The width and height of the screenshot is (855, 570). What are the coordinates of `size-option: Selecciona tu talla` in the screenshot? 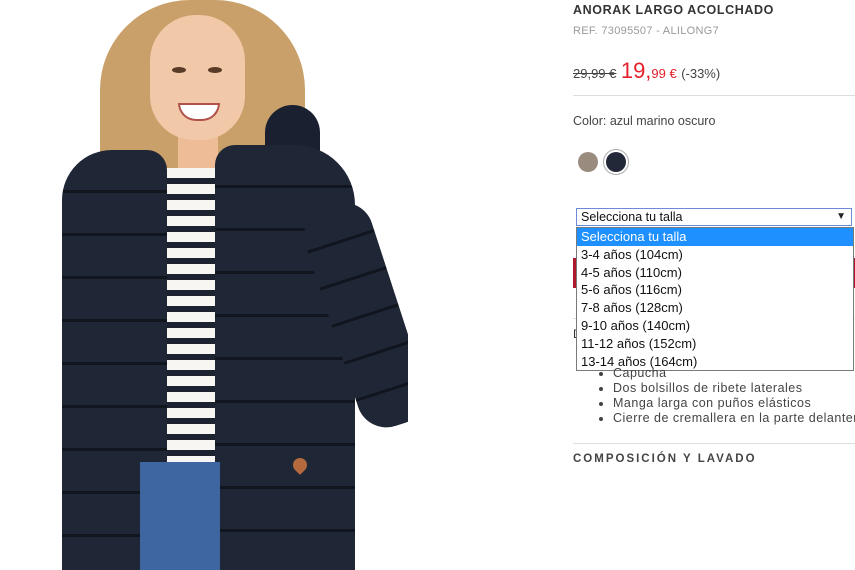 It's located at (715, 237).